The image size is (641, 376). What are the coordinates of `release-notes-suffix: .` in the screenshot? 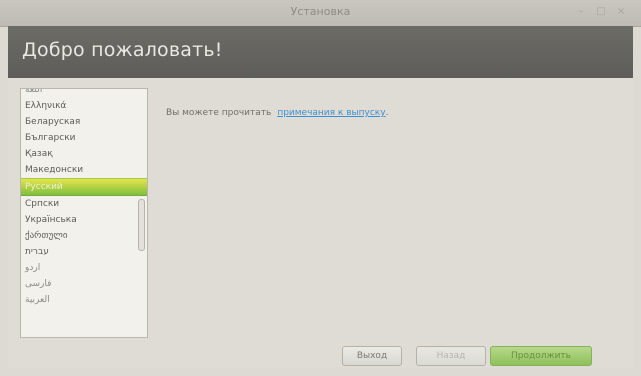 It's located at (387, 113).